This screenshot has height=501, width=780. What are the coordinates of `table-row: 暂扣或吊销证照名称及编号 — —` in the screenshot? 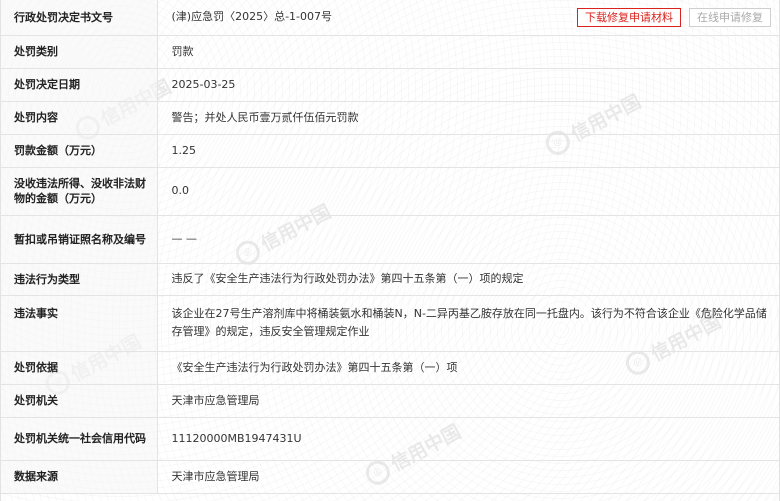 It's located at (390, 239).